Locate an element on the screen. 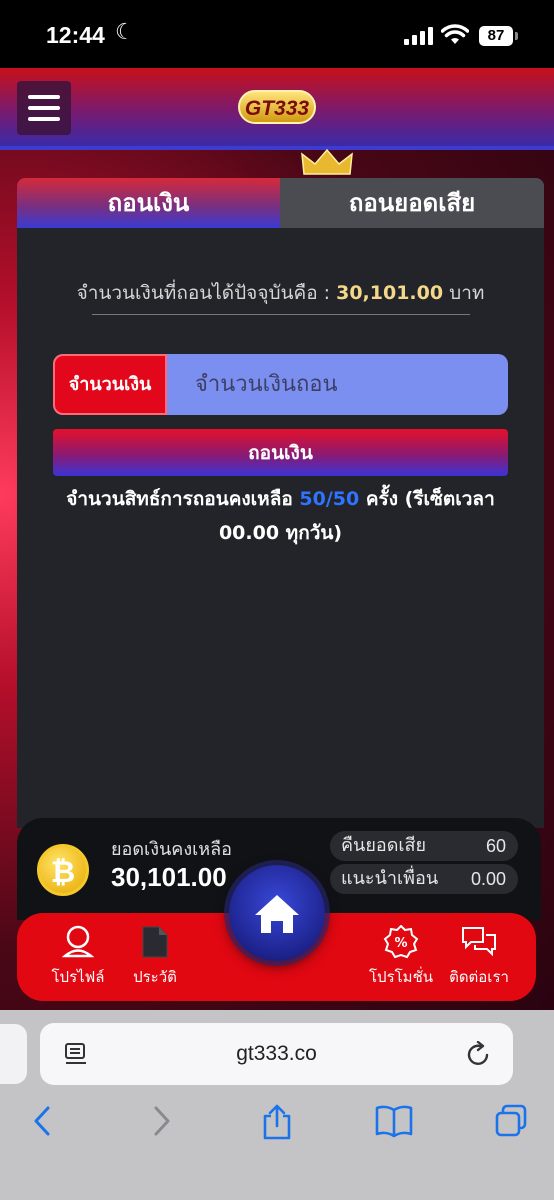 This screenshot has height=1200, width=554. chat-bubbles-icon is located at coordinates (479, 942).